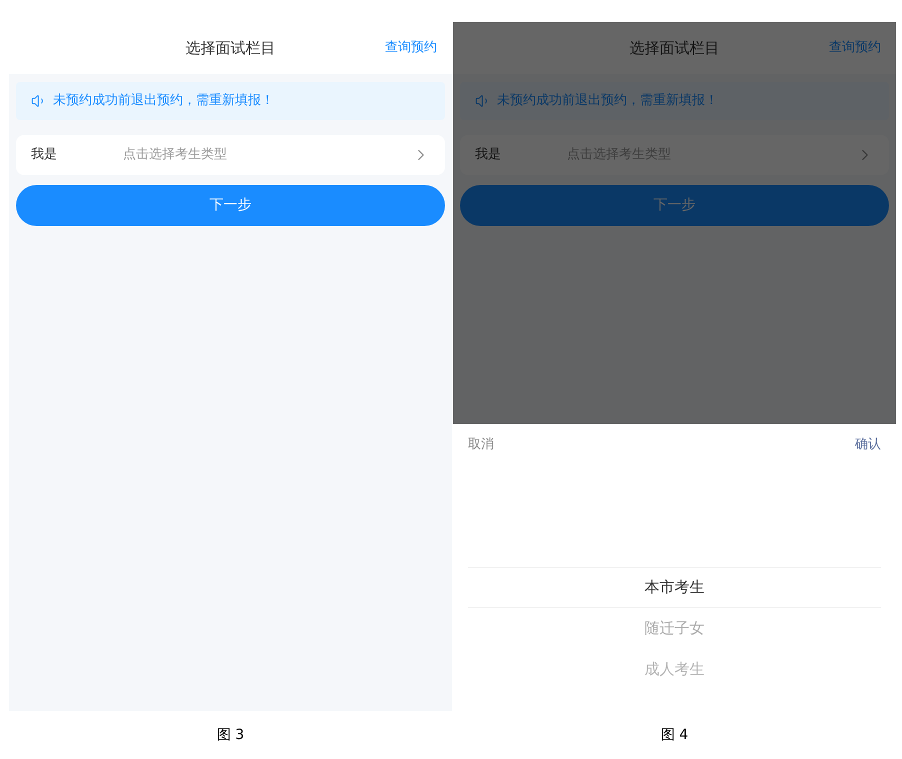  I want to click on picker-option: 随迁子女, so click(674, 628).